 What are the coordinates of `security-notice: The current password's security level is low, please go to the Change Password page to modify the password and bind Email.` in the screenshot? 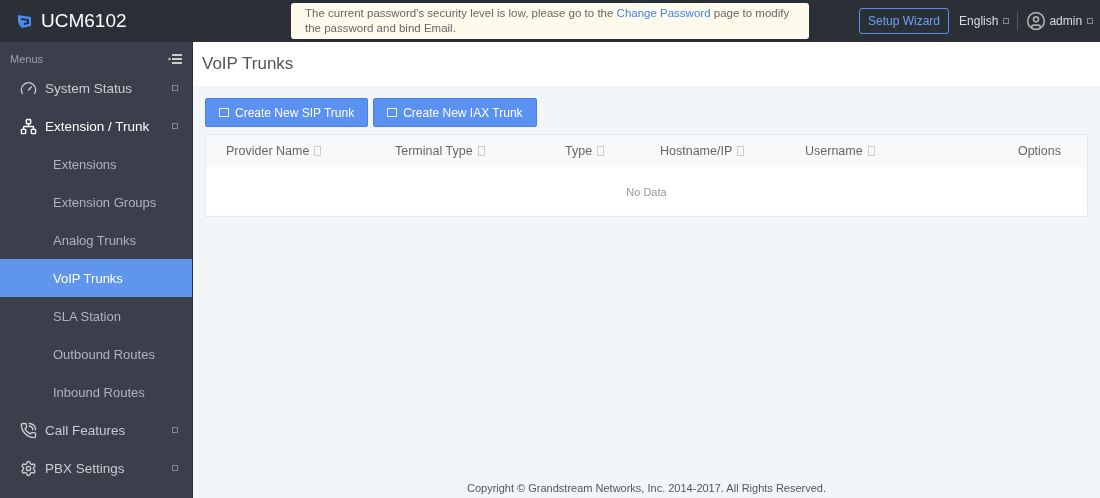 It's located at (550, 21).